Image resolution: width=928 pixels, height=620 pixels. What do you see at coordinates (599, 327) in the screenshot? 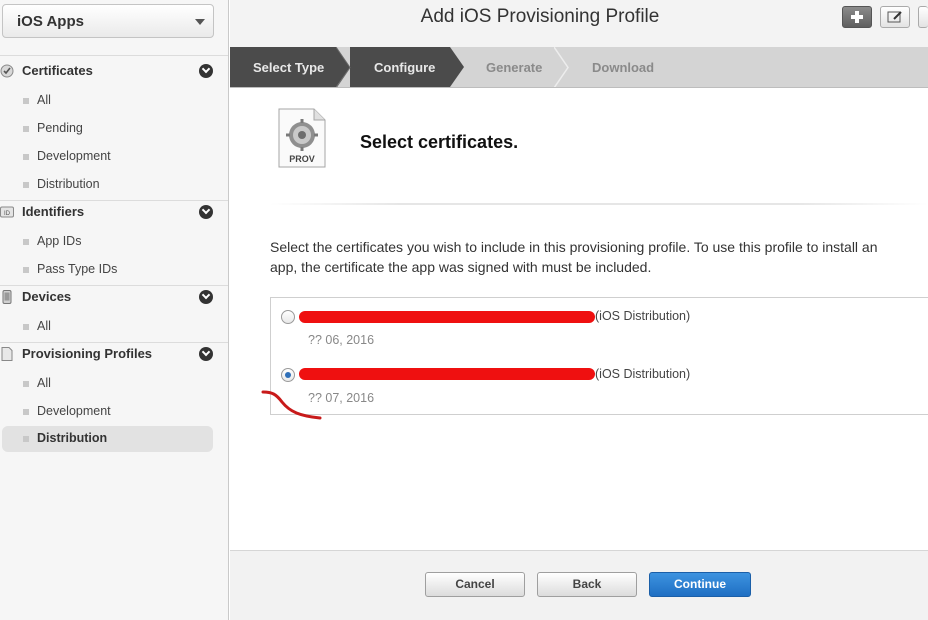
I see `list-item: (iOS Distribution) ?? 06, 2016` at bounding box center [599, 327].